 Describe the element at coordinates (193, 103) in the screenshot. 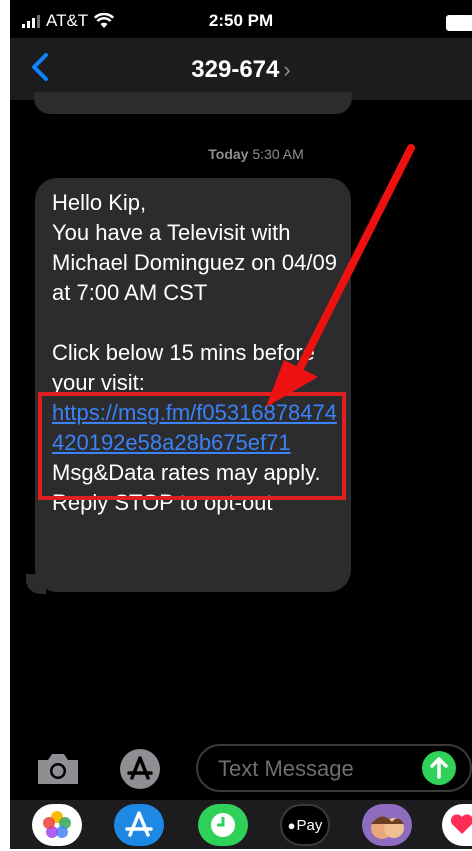

I see `previous-message-bubble` at that location.